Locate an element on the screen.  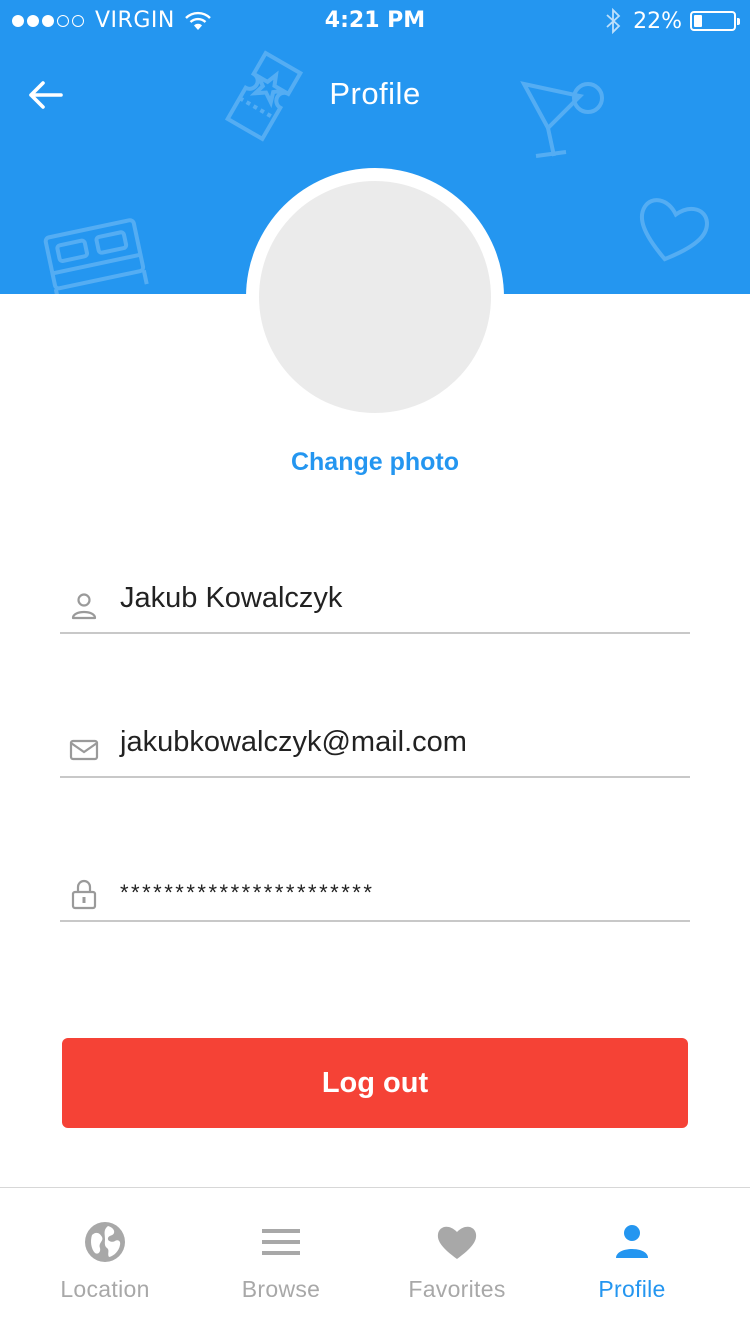
tab-label: Favorites is located at coordinates (457, 1289).